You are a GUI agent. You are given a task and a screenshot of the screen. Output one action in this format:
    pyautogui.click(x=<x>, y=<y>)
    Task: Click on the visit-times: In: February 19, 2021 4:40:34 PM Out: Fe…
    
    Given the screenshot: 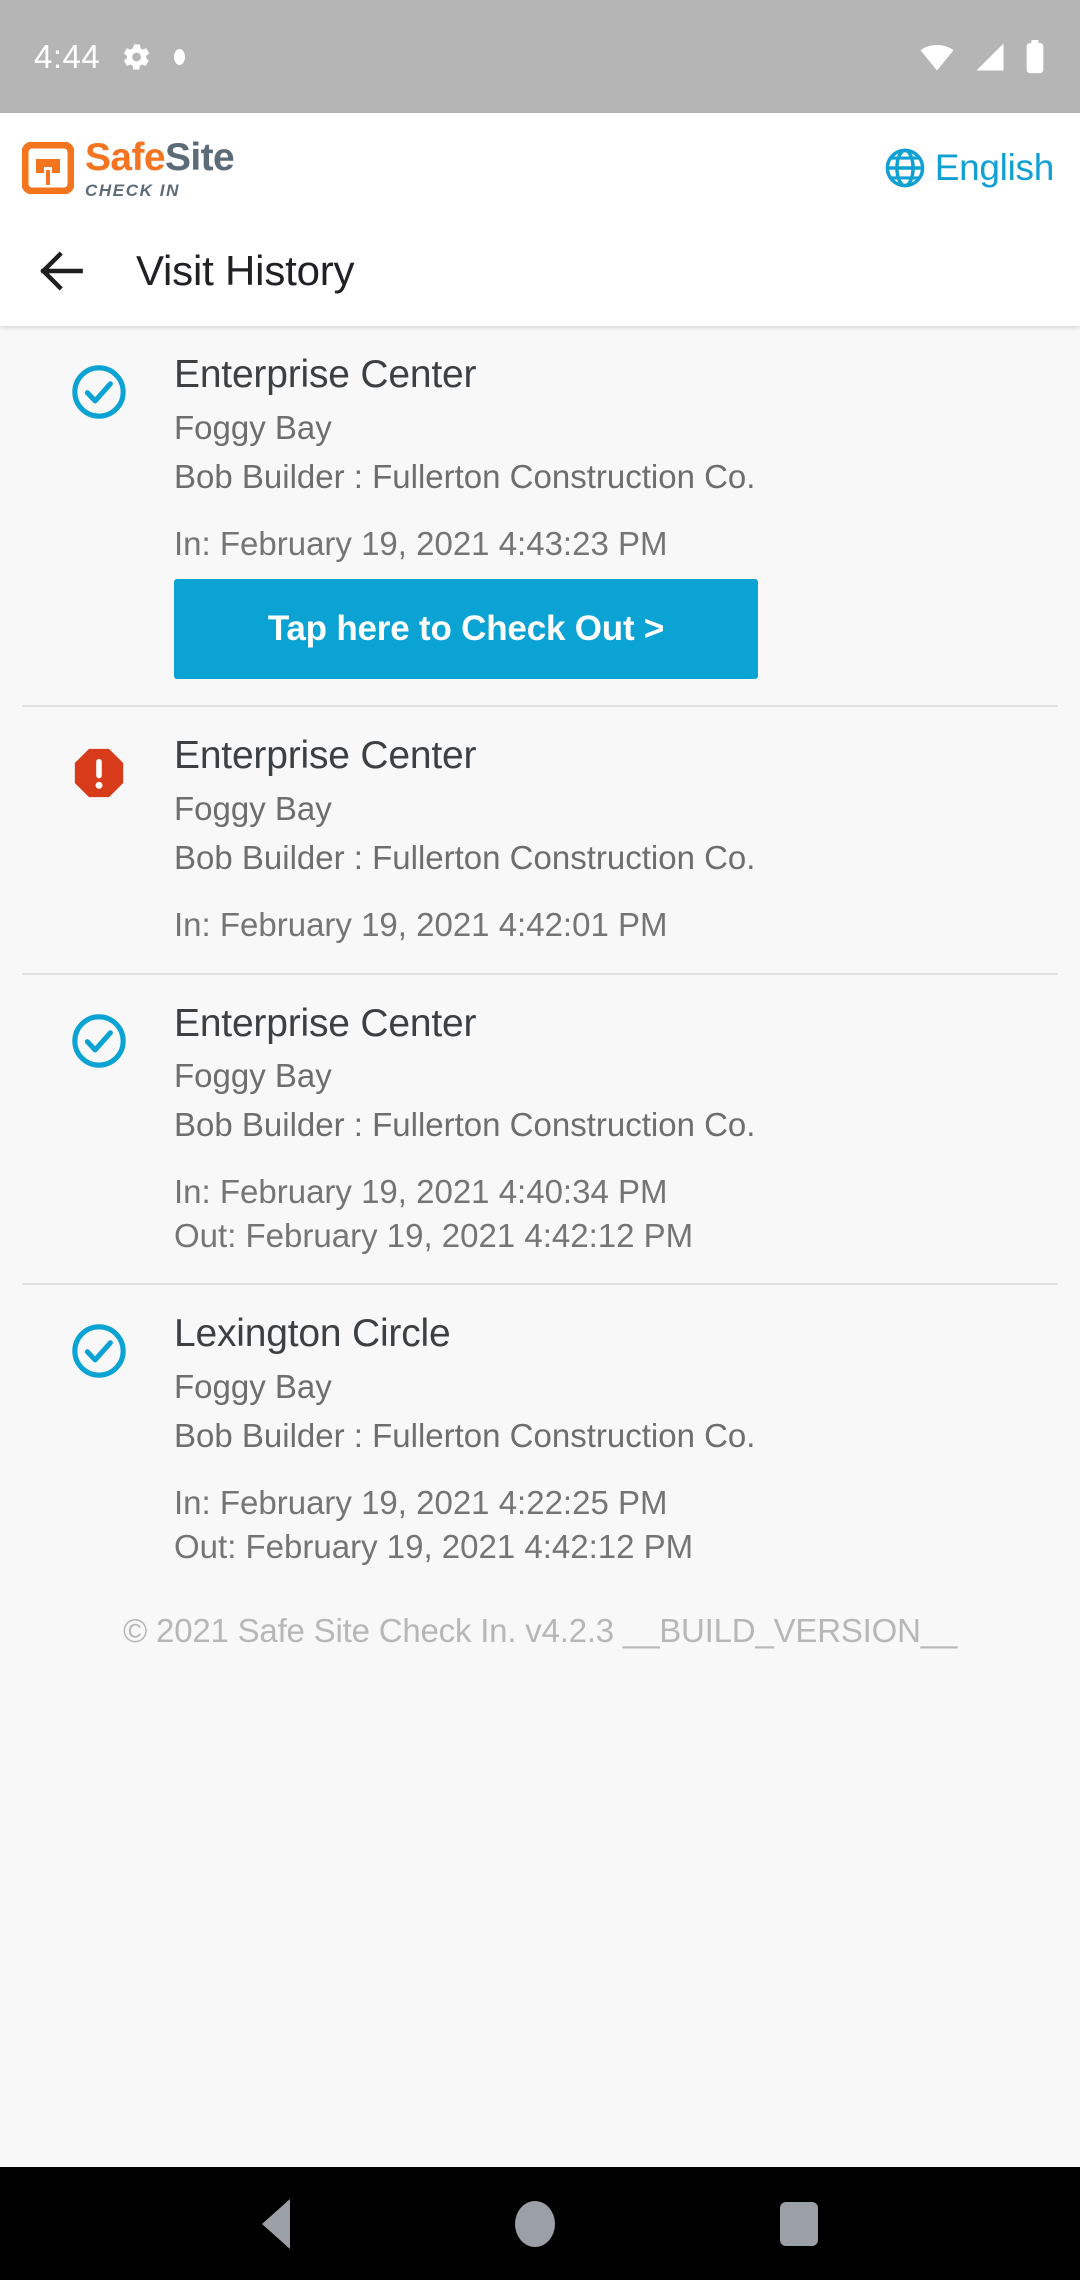 What is the action you would take?
    pyautogui.click(x=611, y=1213)
    